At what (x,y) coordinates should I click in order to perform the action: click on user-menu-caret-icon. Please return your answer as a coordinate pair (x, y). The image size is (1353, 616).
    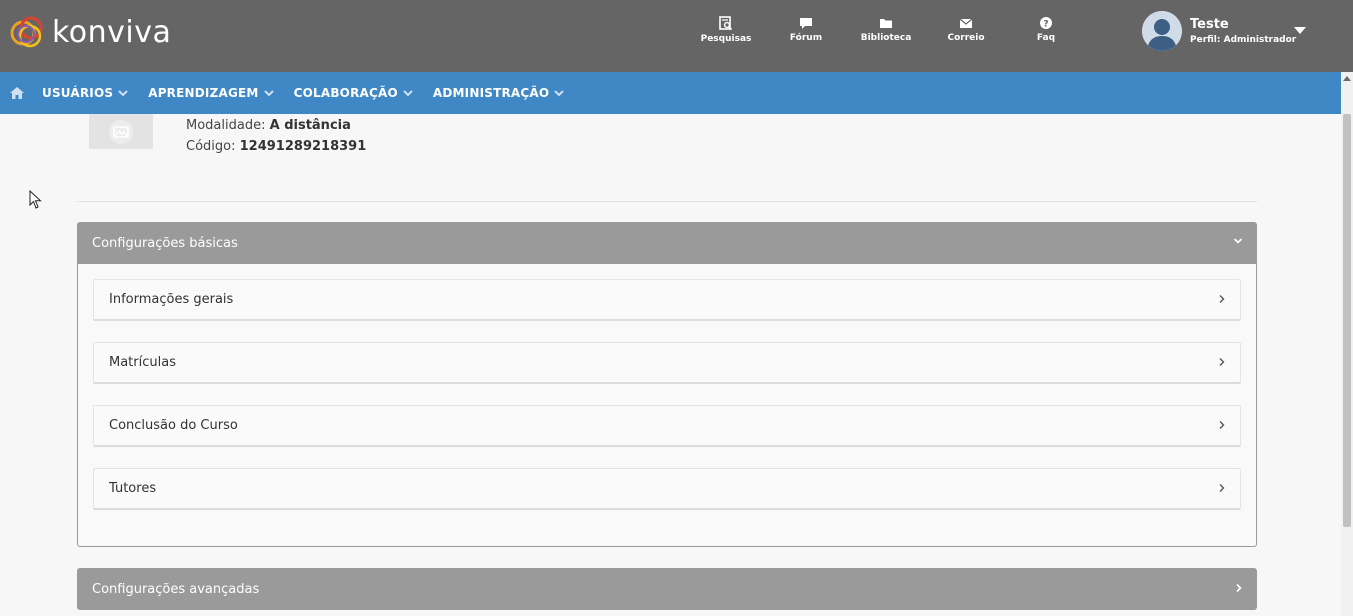
    Looking at the image, I should click on (1300, 30).